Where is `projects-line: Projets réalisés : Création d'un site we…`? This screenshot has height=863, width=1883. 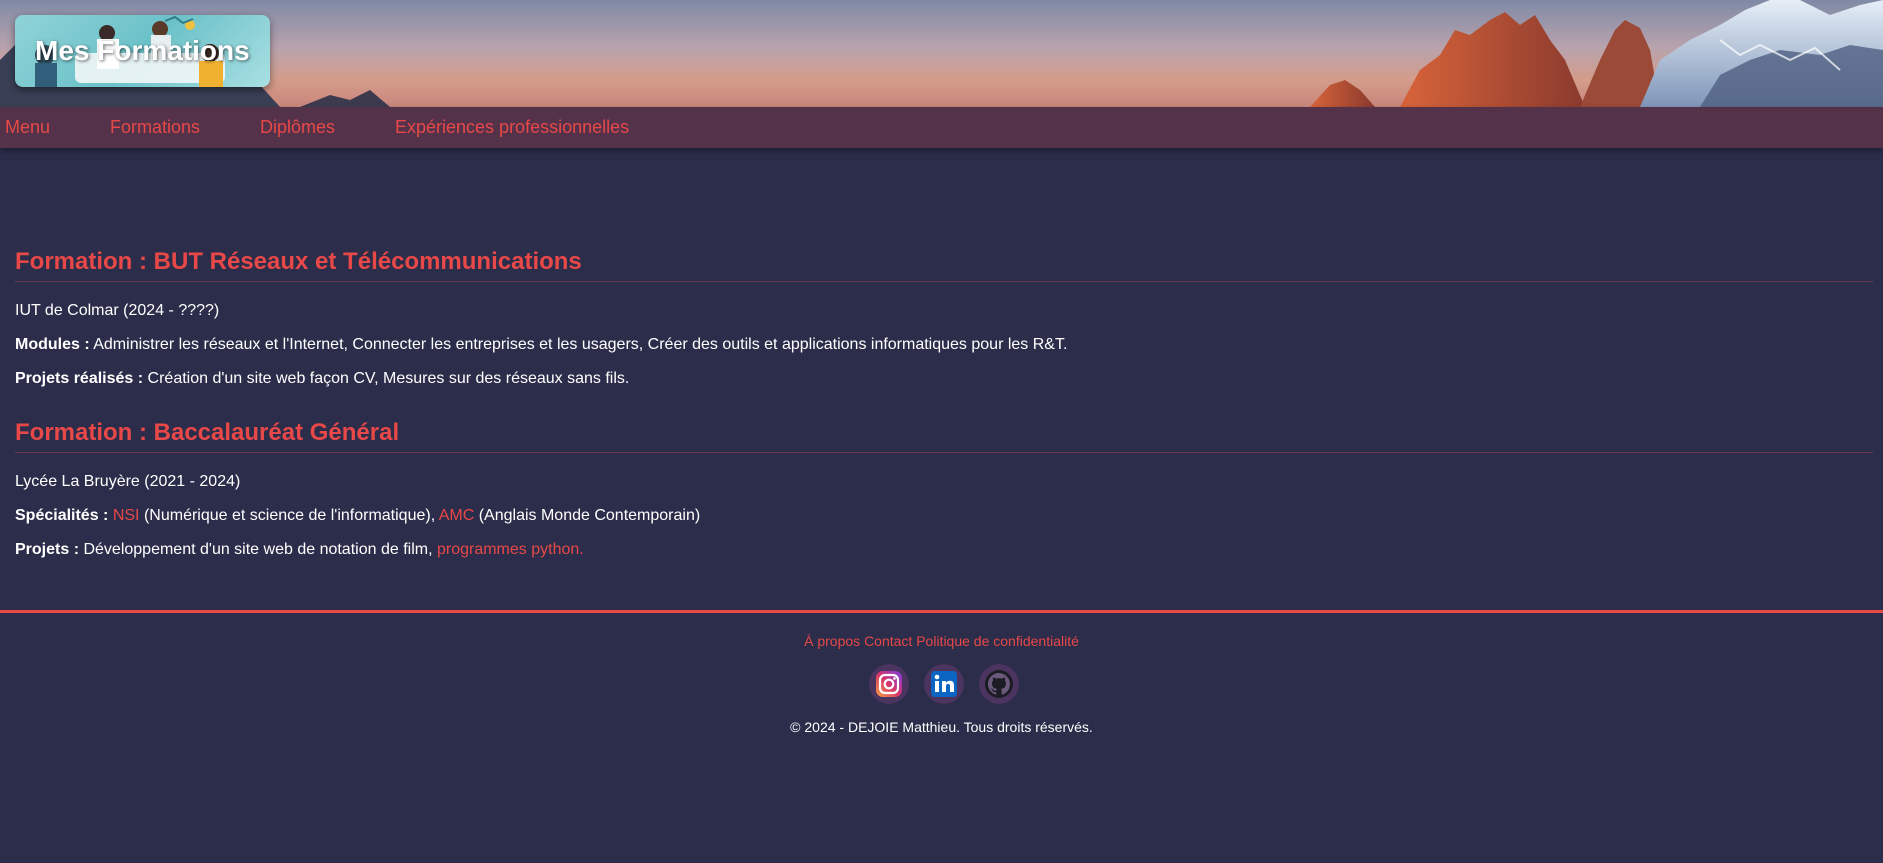 projects-line: Projets réalisés : Création d'un site we… is located at coordinates (322, 379).